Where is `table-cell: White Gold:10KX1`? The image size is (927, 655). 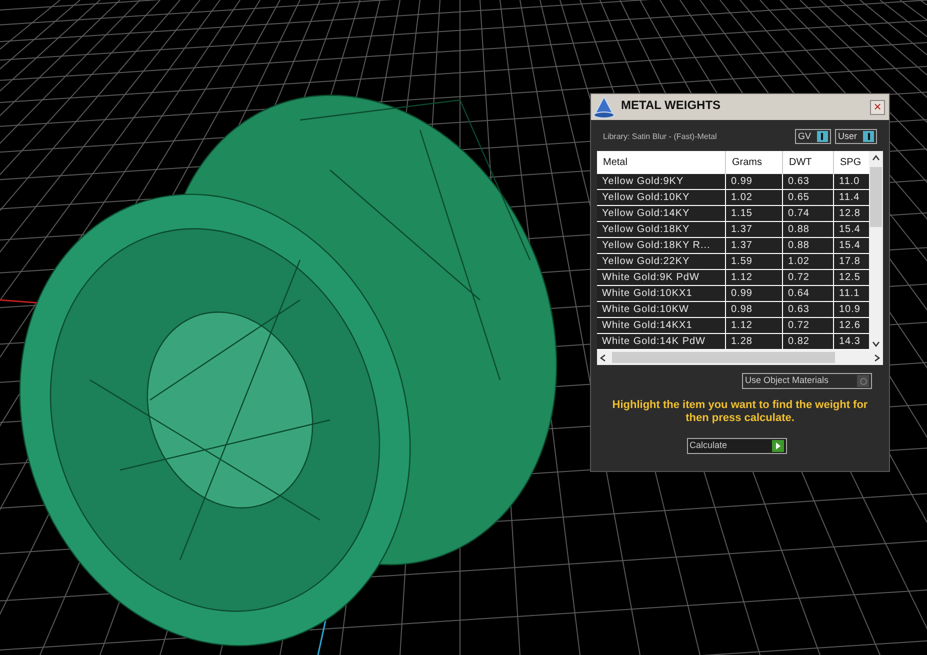
table-cell: White Gold:10KX1 is located at coordinates (661, 293).